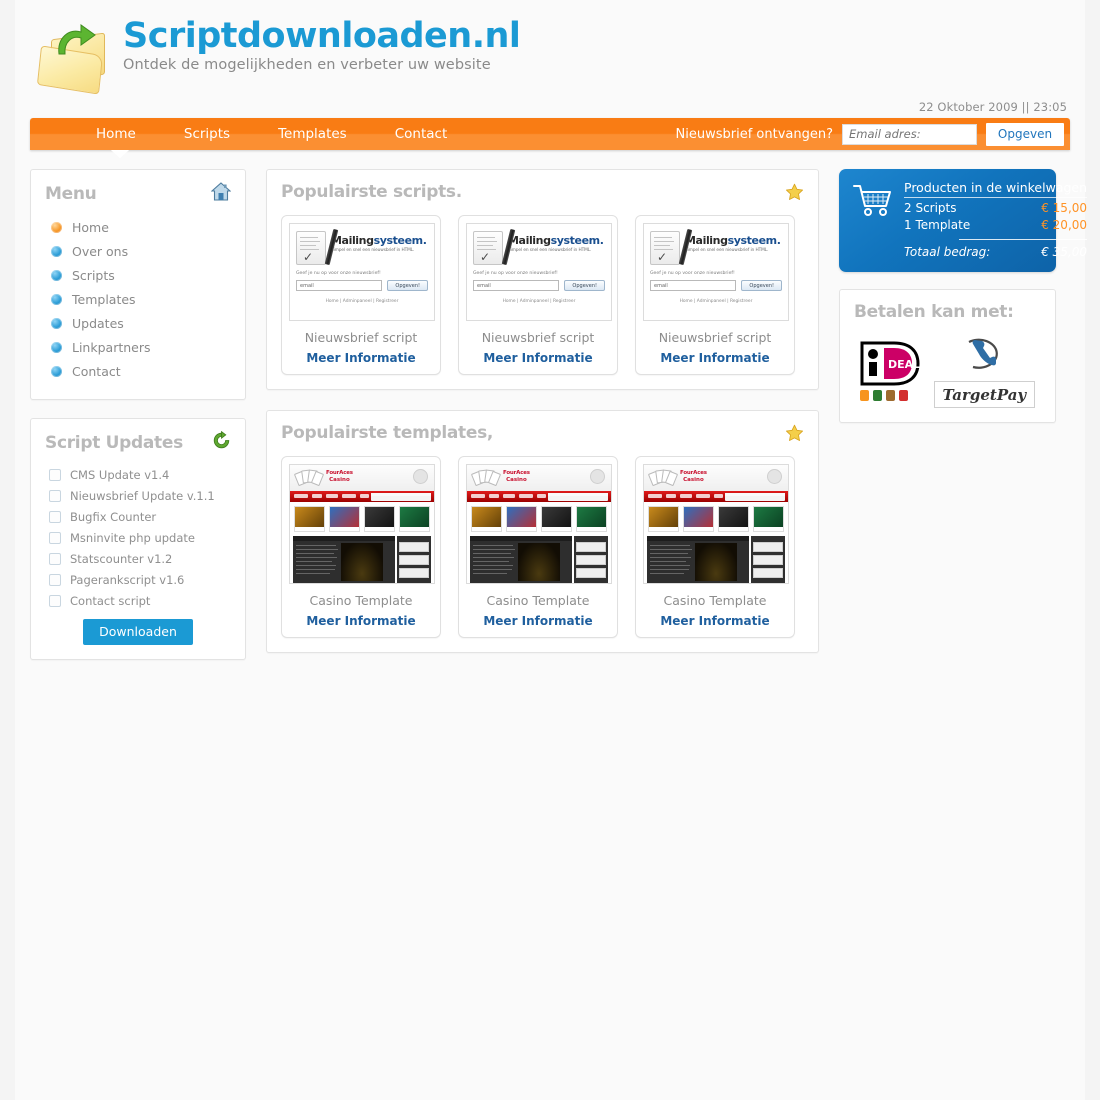  I want to click on nav-item-scripts: Scripts, so click(207, 134).